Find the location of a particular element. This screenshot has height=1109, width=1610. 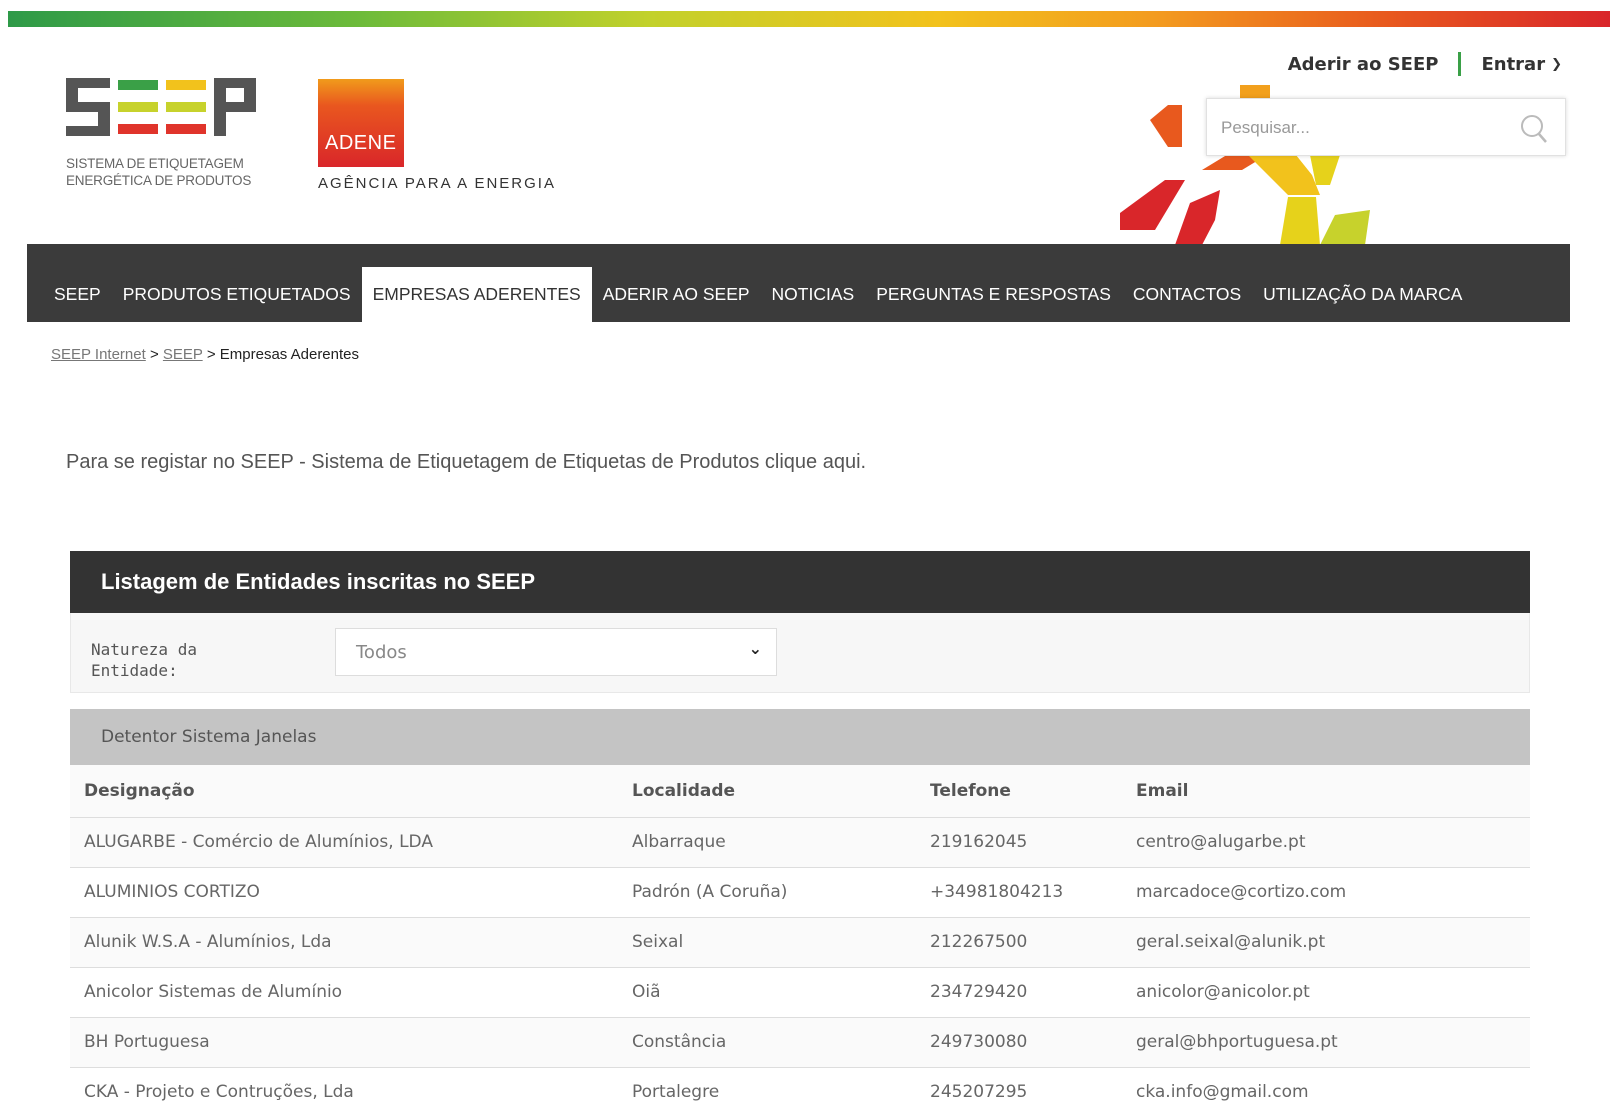

cell-telefone: 219162045 is located at coordinates (1019, 842).